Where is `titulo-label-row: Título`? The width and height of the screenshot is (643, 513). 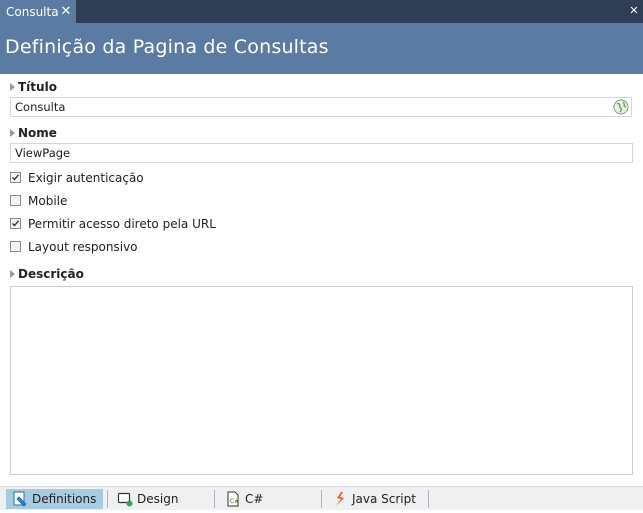
titulo-label-row: Título is located at coordinates (33, 87).